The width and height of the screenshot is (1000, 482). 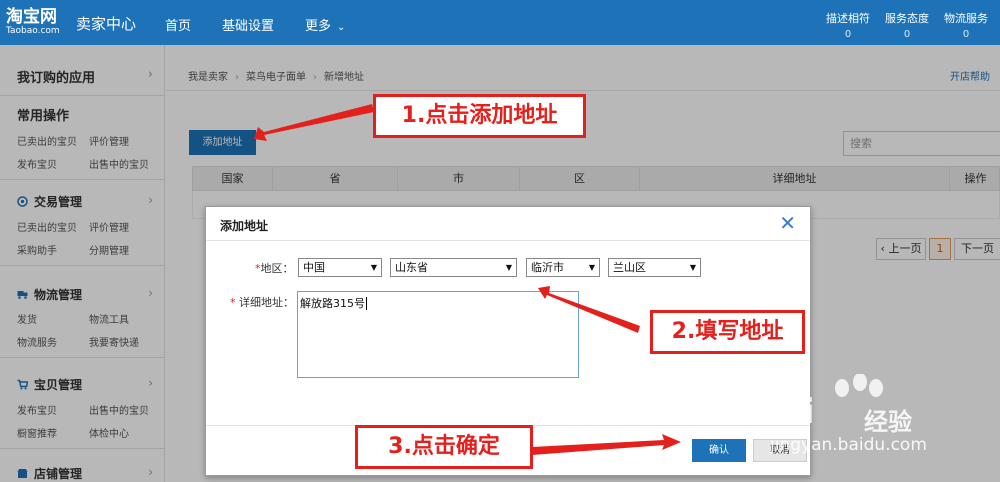 What do you see at coordinates (654, 267) in the screenshot?
I see `district-select: 兰山区 ▼` at bounding box center [654, 267].